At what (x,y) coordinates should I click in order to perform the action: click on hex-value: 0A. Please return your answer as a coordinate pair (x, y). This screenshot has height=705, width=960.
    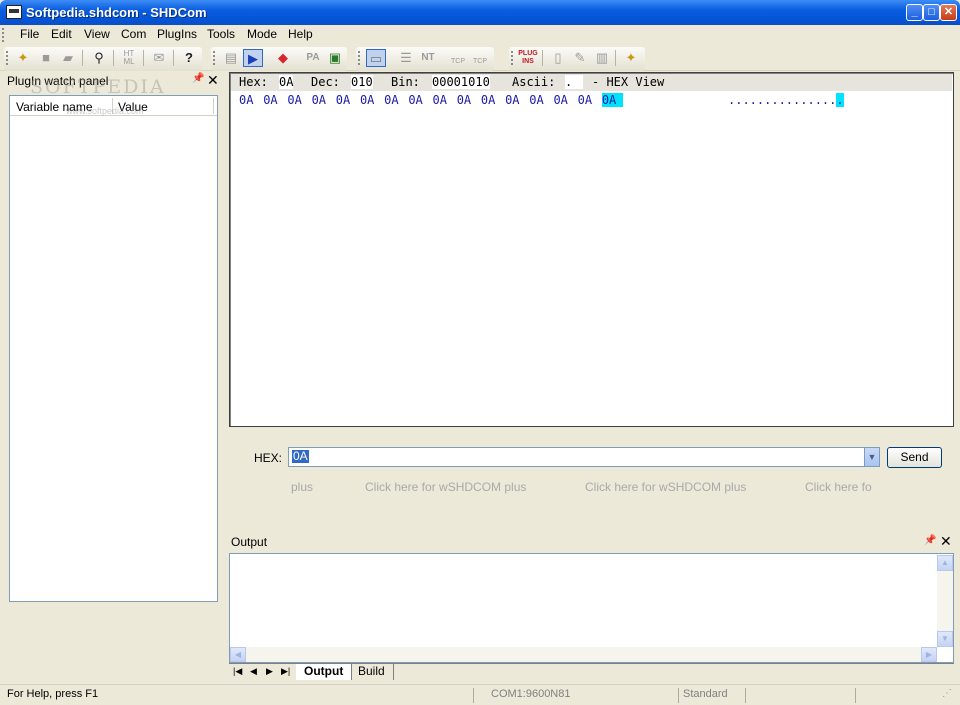
    Looking at the image, I should click on (286, 82).